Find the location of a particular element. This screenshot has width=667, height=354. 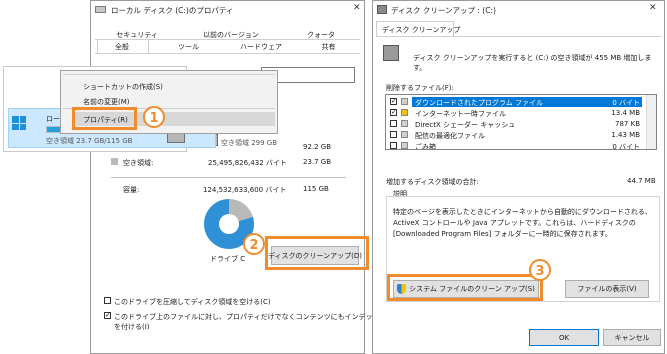

free-color-swatch is located at coordinates (114, 161).